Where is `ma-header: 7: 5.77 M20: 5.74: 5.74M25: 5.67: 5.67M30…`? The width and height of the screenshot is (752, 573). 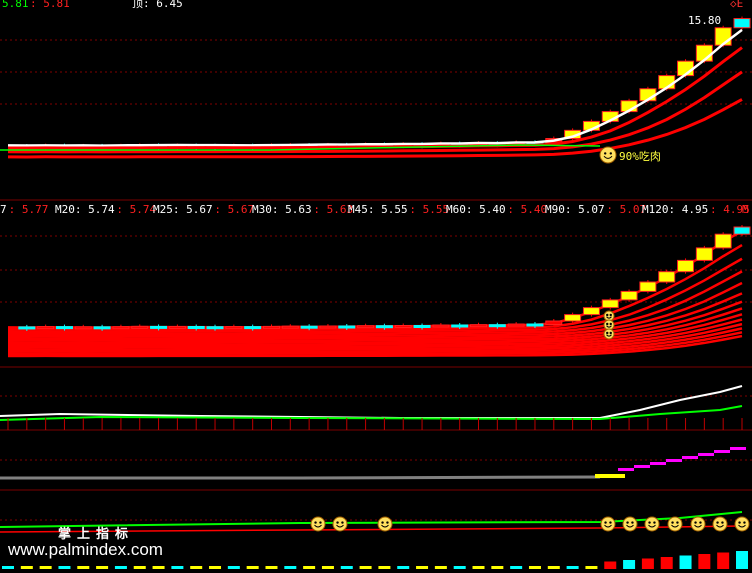
ma-header: 7: 5.77 M20: 5.74: 5.74M25: 5.67: 5.67M30… is located at coordinates (375, 209).